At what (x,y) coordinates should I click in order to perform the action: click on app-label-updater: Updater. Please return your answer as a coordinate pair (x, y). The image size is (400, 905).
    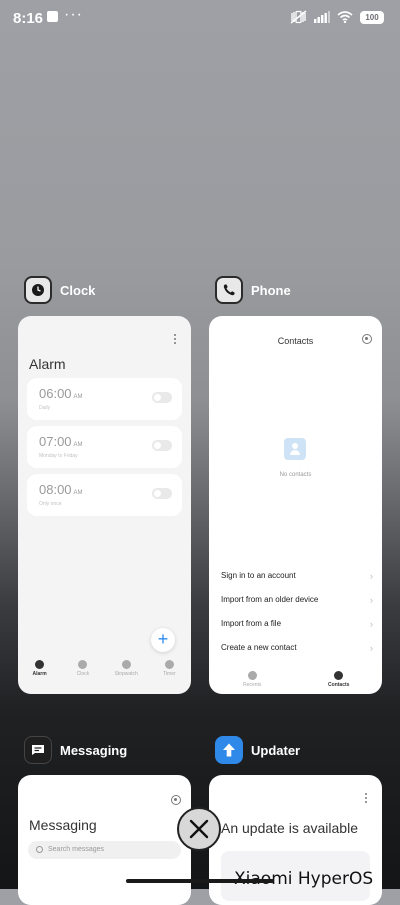
    Looking at the image, I should click on (257, 750).